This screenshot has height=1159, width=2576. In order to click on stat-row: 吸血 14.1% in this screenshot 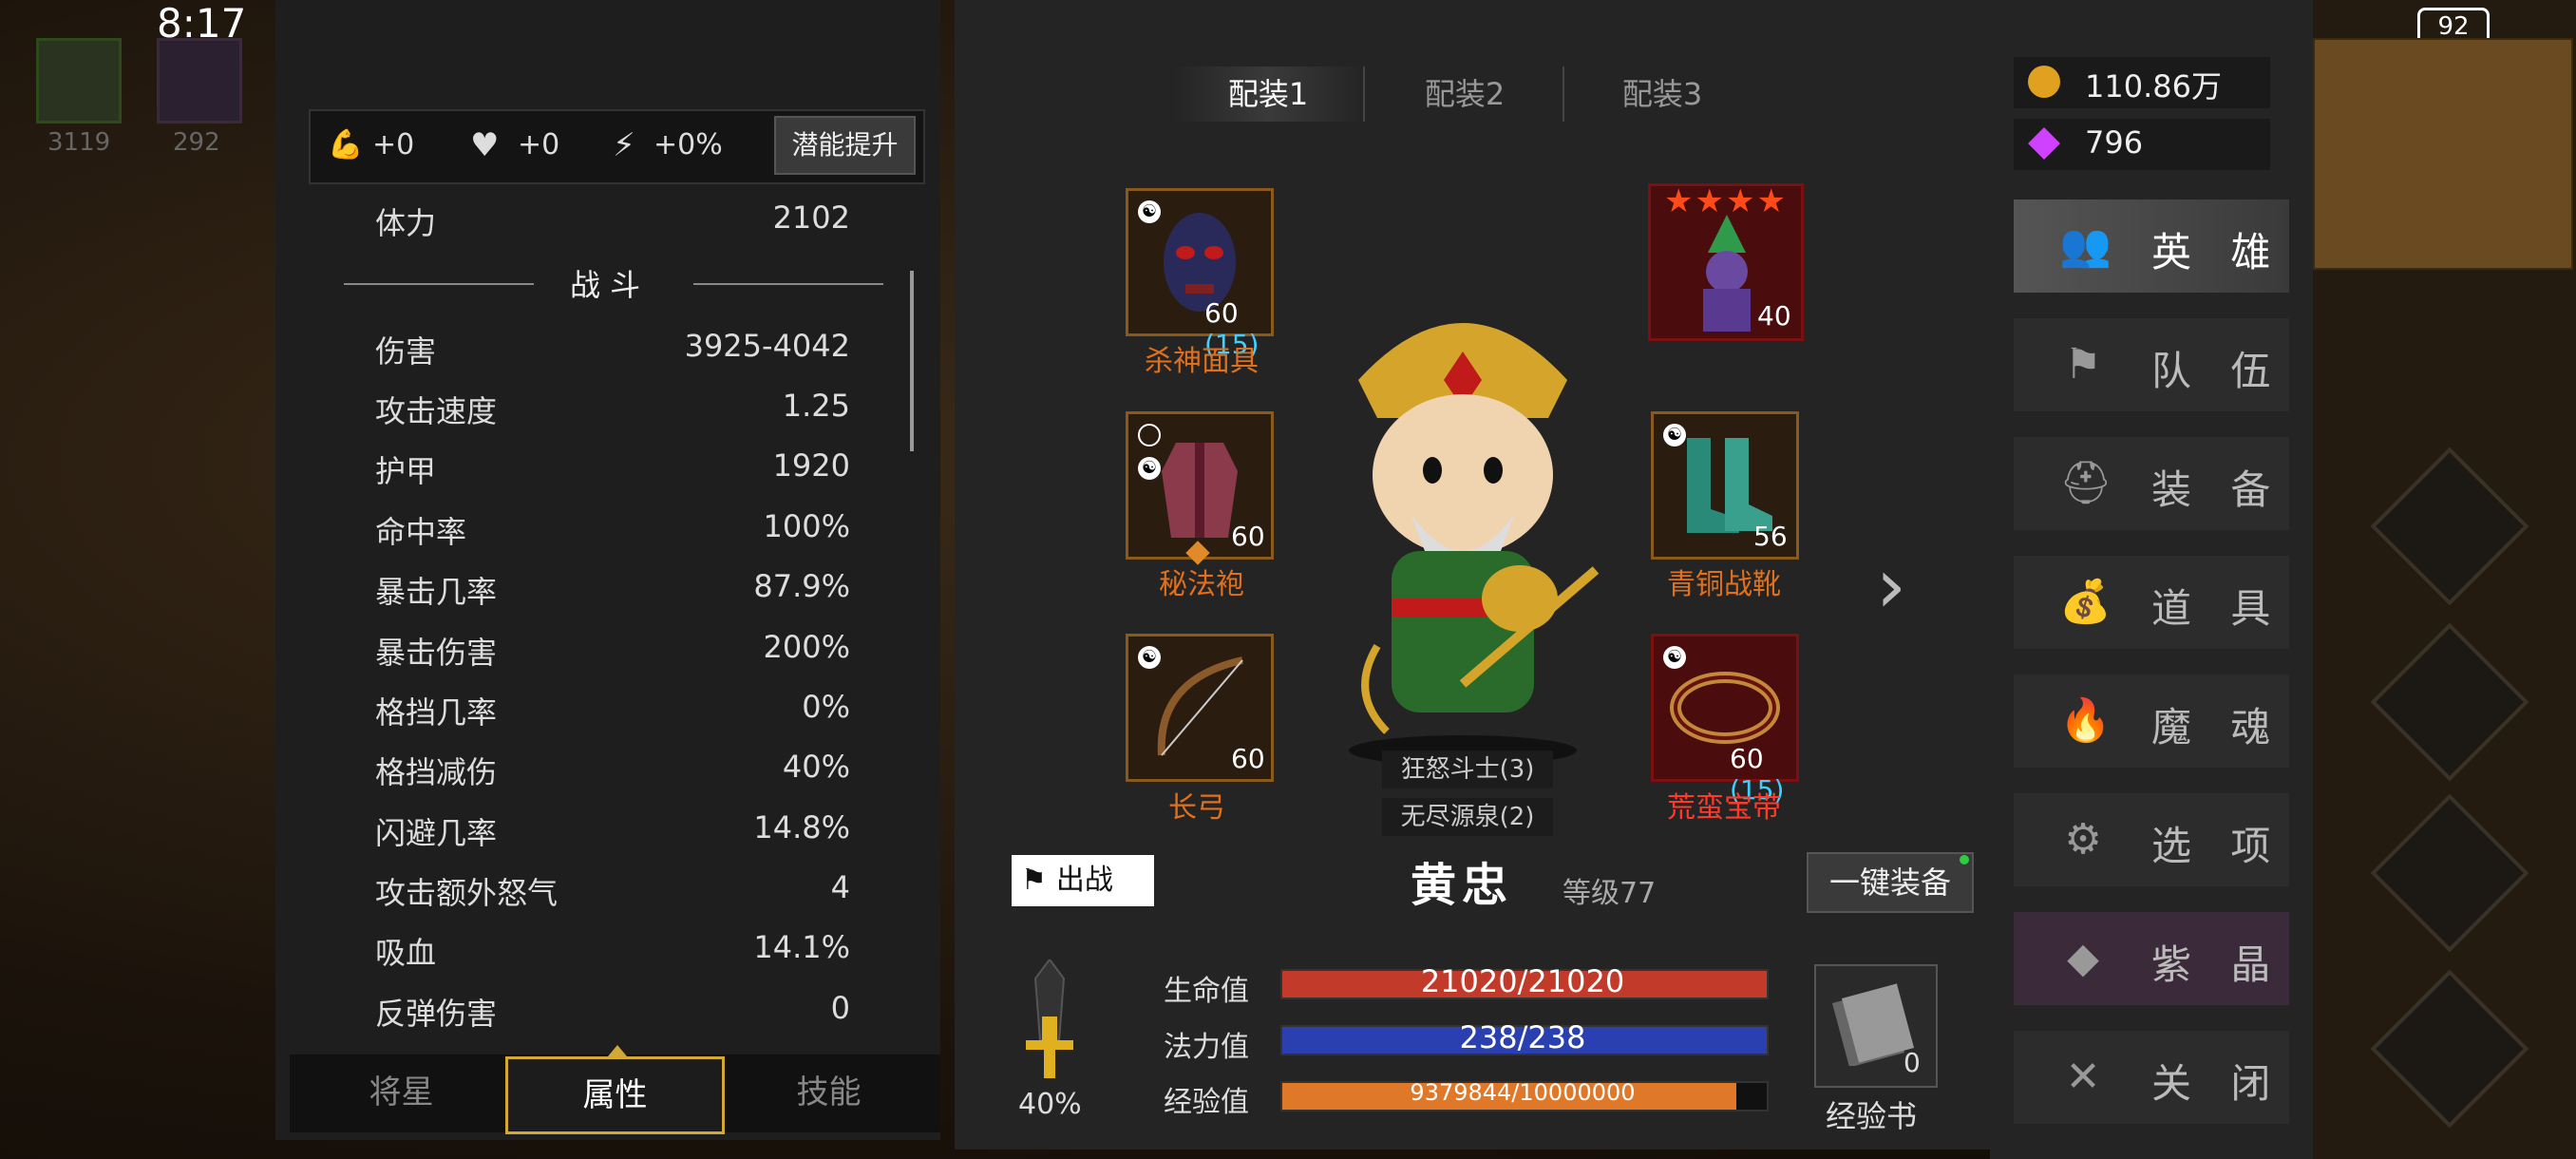, I will do `click(612, 949)`.